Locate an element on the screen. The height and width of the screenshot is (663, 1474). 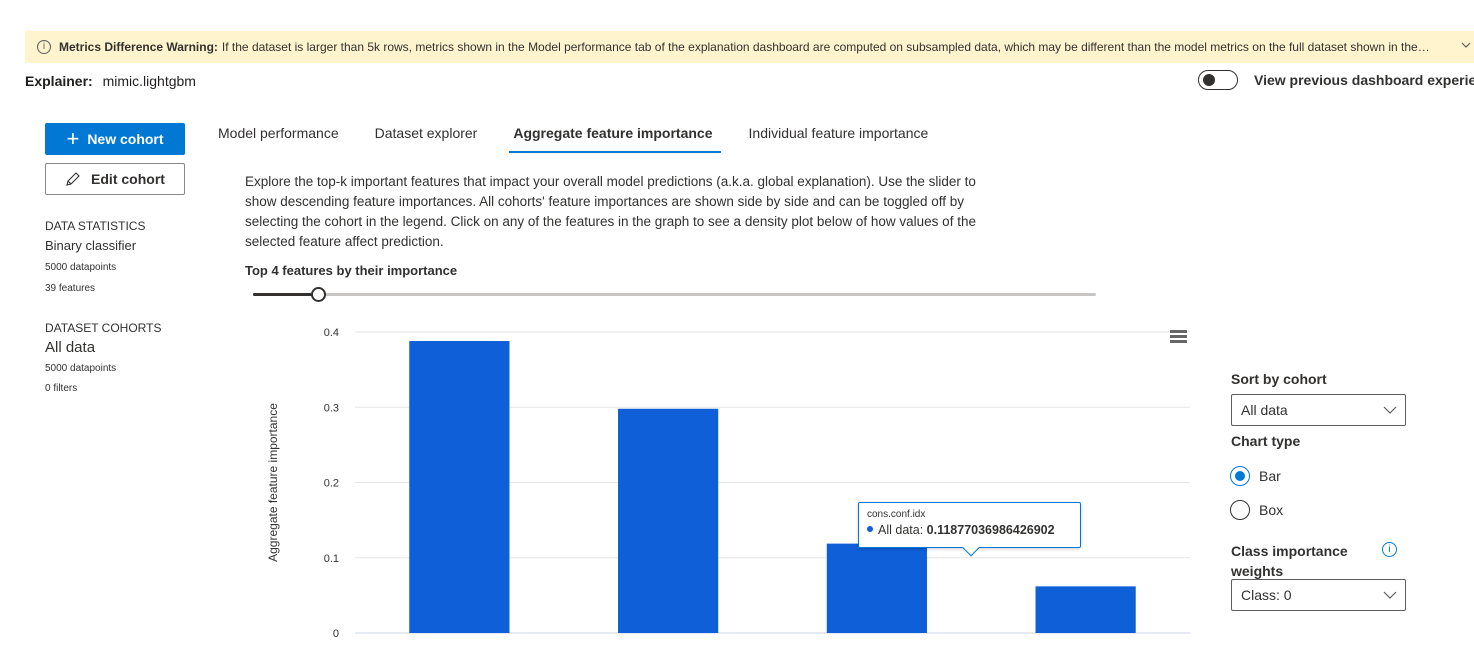
datapoints-count: 5000 datapoints is located at coordinates (81, 267).